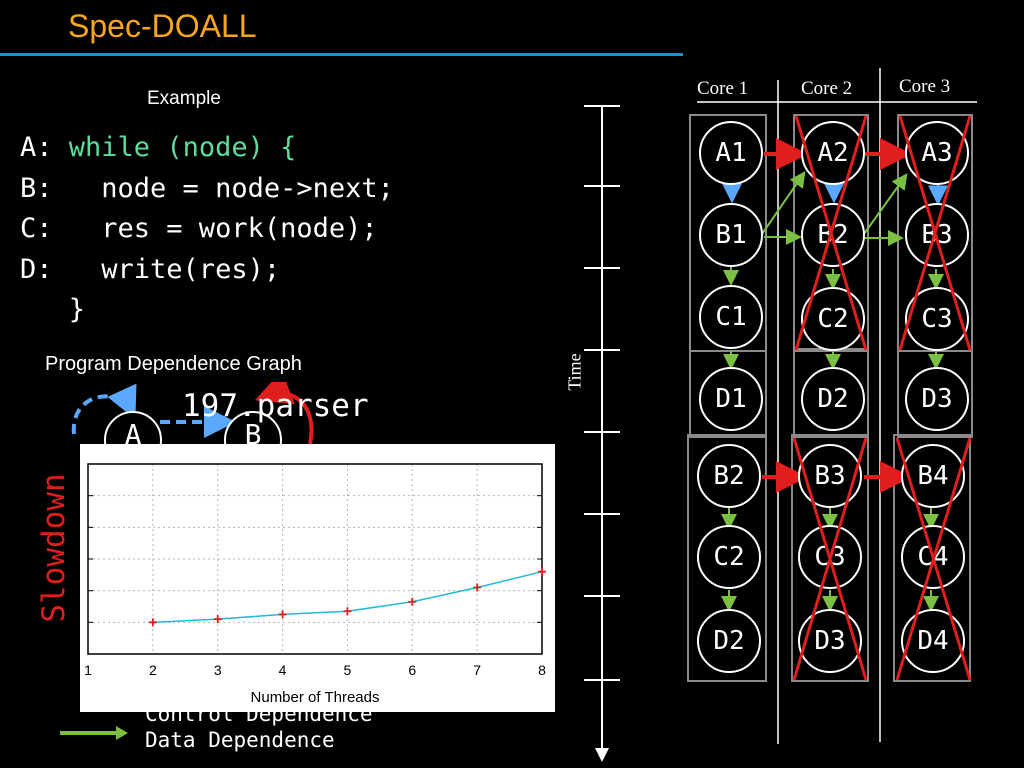  What do you see at coordinates (882, 398) in the screenshot?
I see `squash-marks` at bounding box center [882, 398].